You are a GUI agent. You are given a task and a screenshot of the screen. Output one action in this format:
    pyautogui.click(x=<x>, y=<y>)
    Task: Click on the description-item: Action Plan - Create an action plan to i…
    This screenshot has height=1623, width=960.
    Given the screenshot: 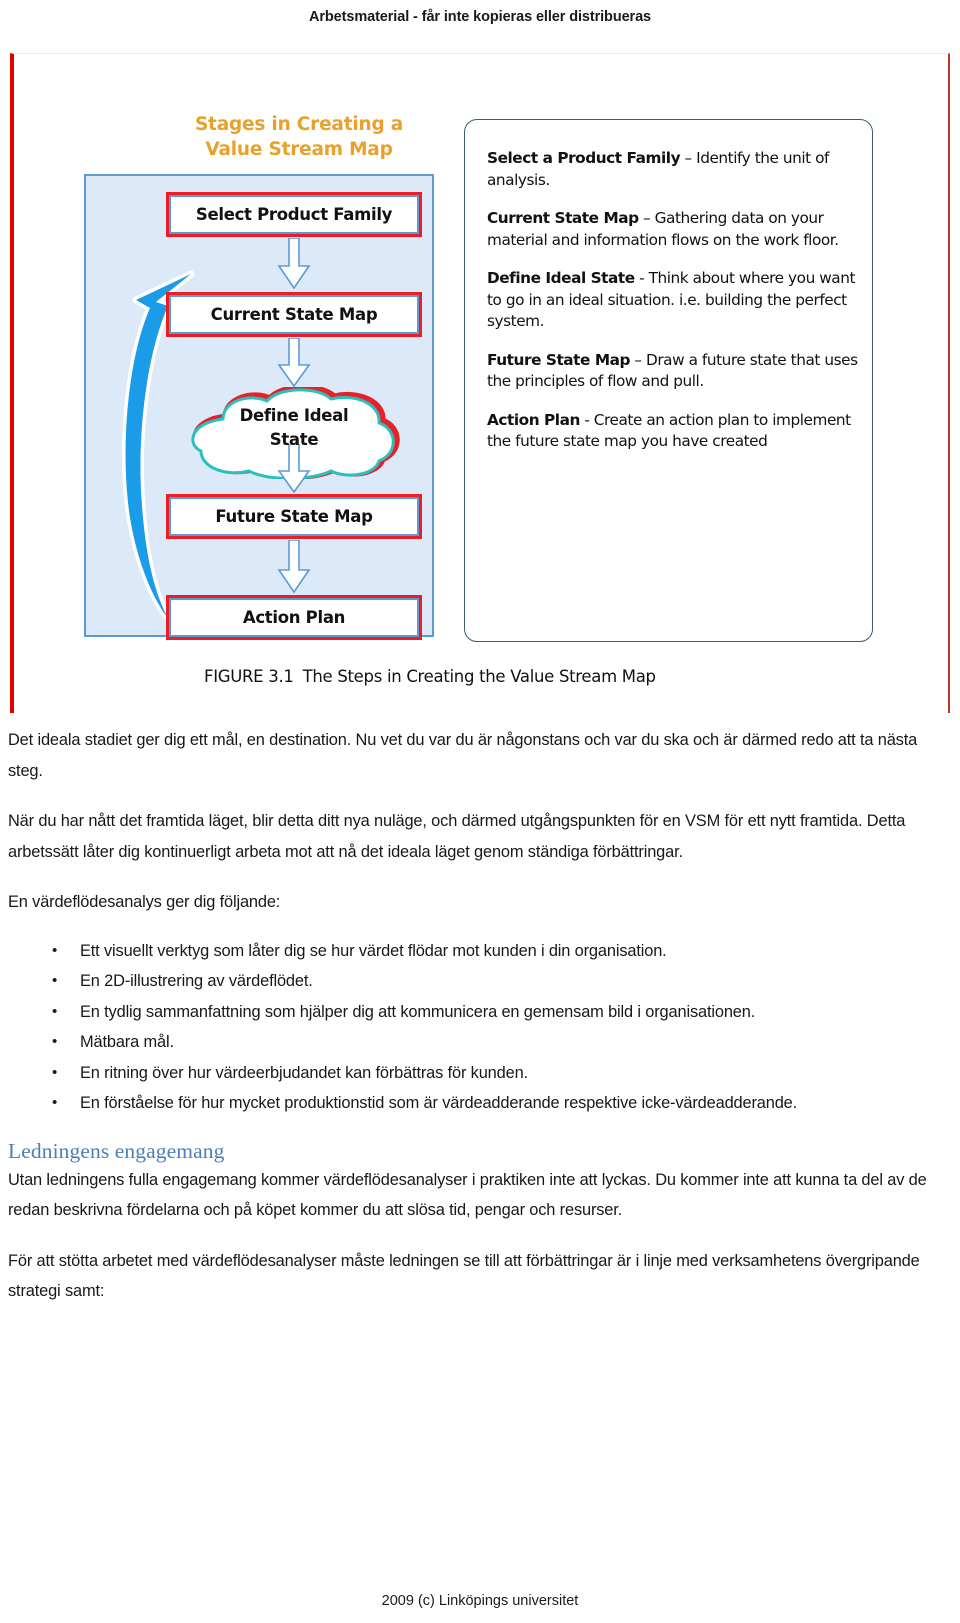 What is the action you would take?
    pyautogui.click(x=672, y=431)
    